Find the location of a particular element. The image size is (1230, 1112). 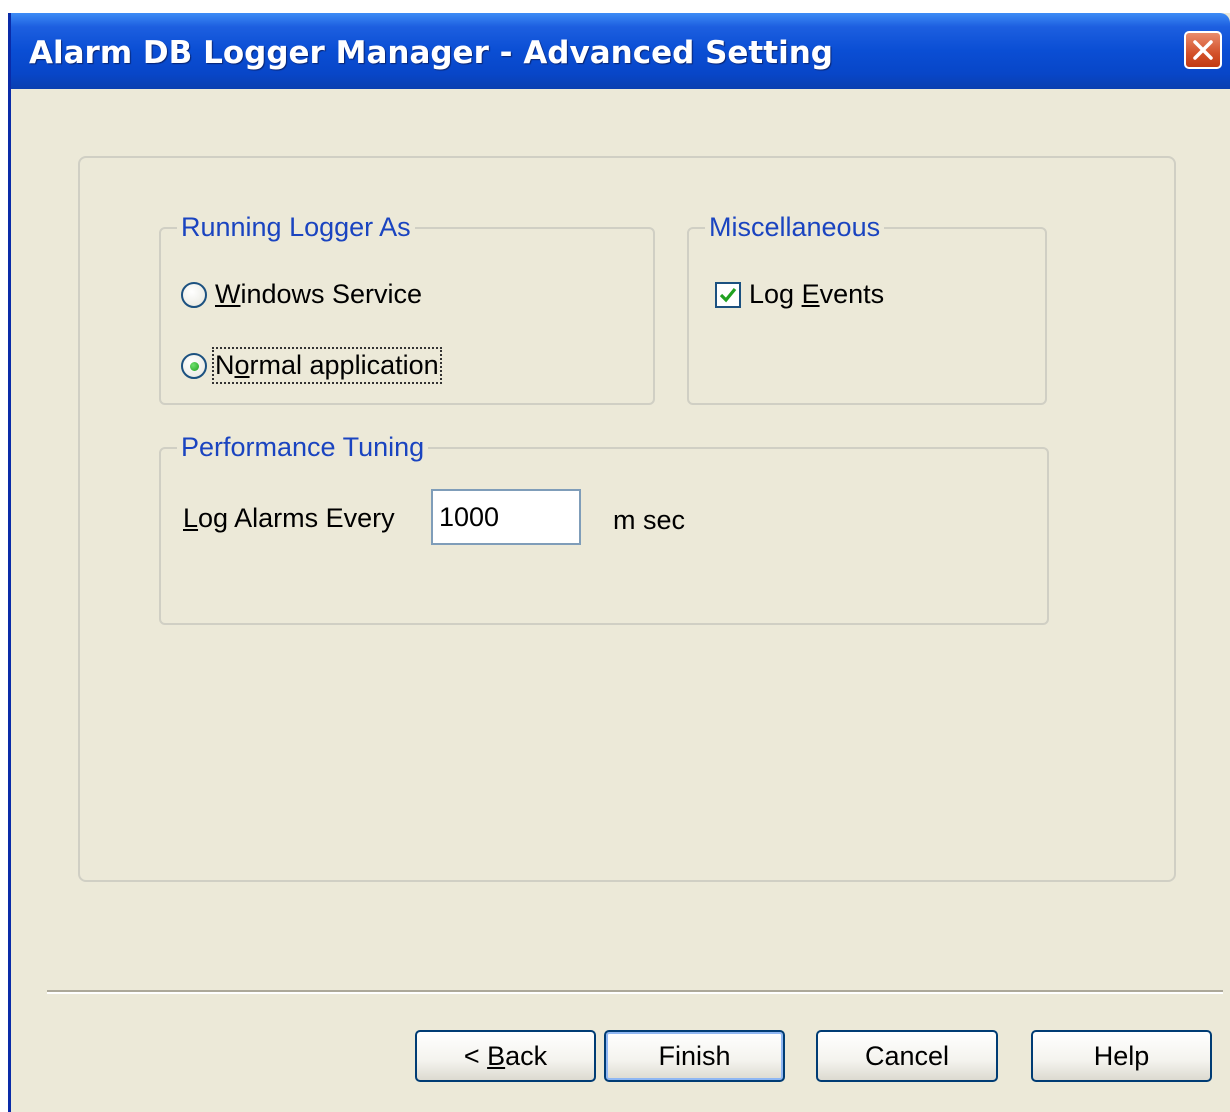

performance-tuning-legend: Performance Tuning is located at coordinates (303, 447).